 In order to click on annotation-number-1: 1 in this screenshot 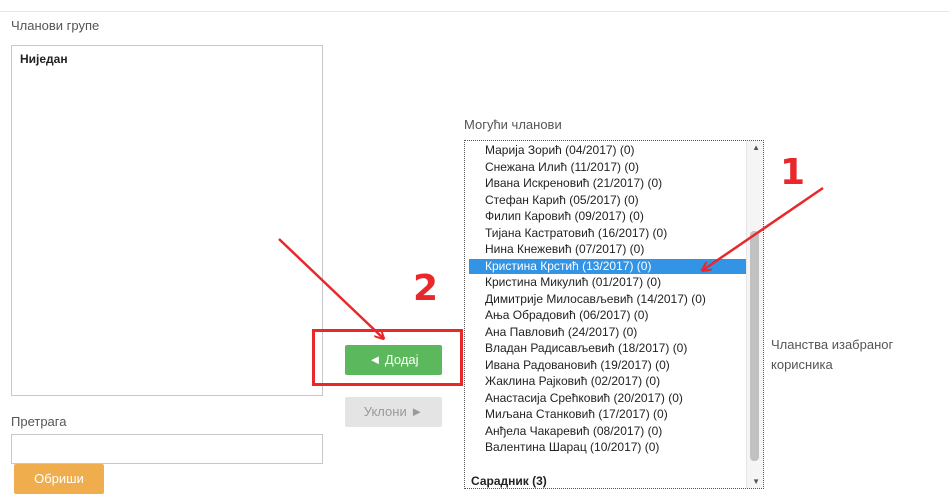, I will do `click(793, 172)`.